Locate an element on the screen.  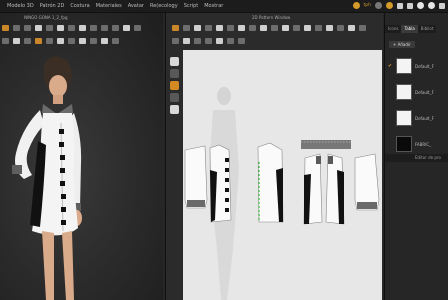
menu-materiales: Materiales is located at coordinates (109, 6).